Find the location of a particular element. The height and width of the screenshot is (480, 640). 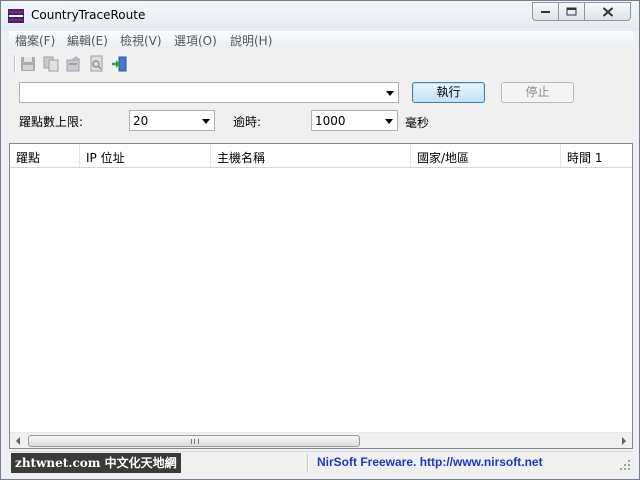

status-divider is located at coordinates (308, 463).